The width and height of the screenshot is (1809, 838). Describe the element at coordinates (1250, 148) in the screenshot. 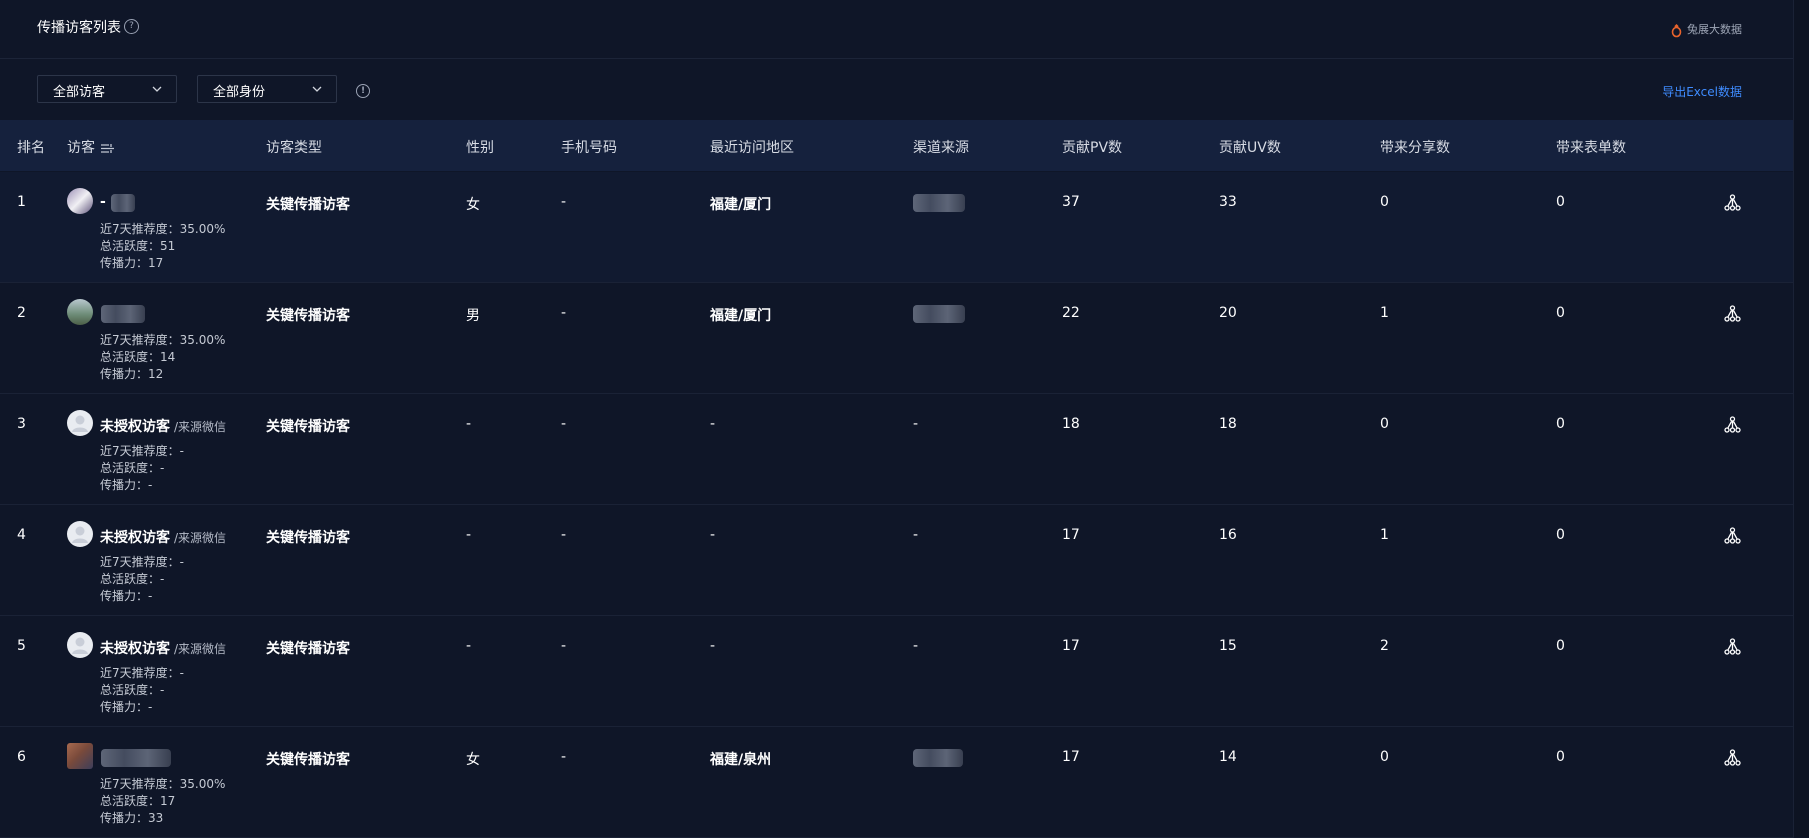

I see `col-uv: 贡献UV数` at that location.